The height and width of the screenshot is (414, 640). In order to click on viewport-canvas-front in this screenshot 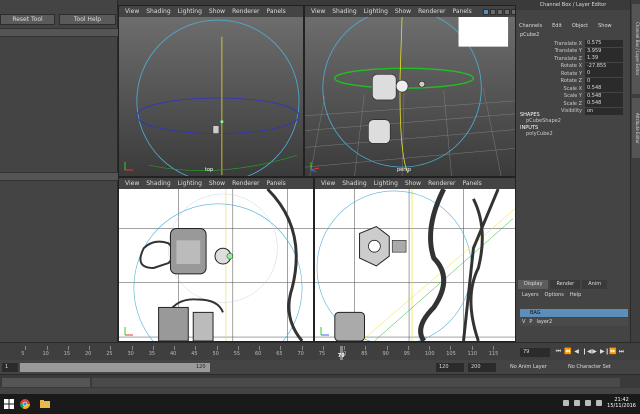, I will do `click(216, 265)`.